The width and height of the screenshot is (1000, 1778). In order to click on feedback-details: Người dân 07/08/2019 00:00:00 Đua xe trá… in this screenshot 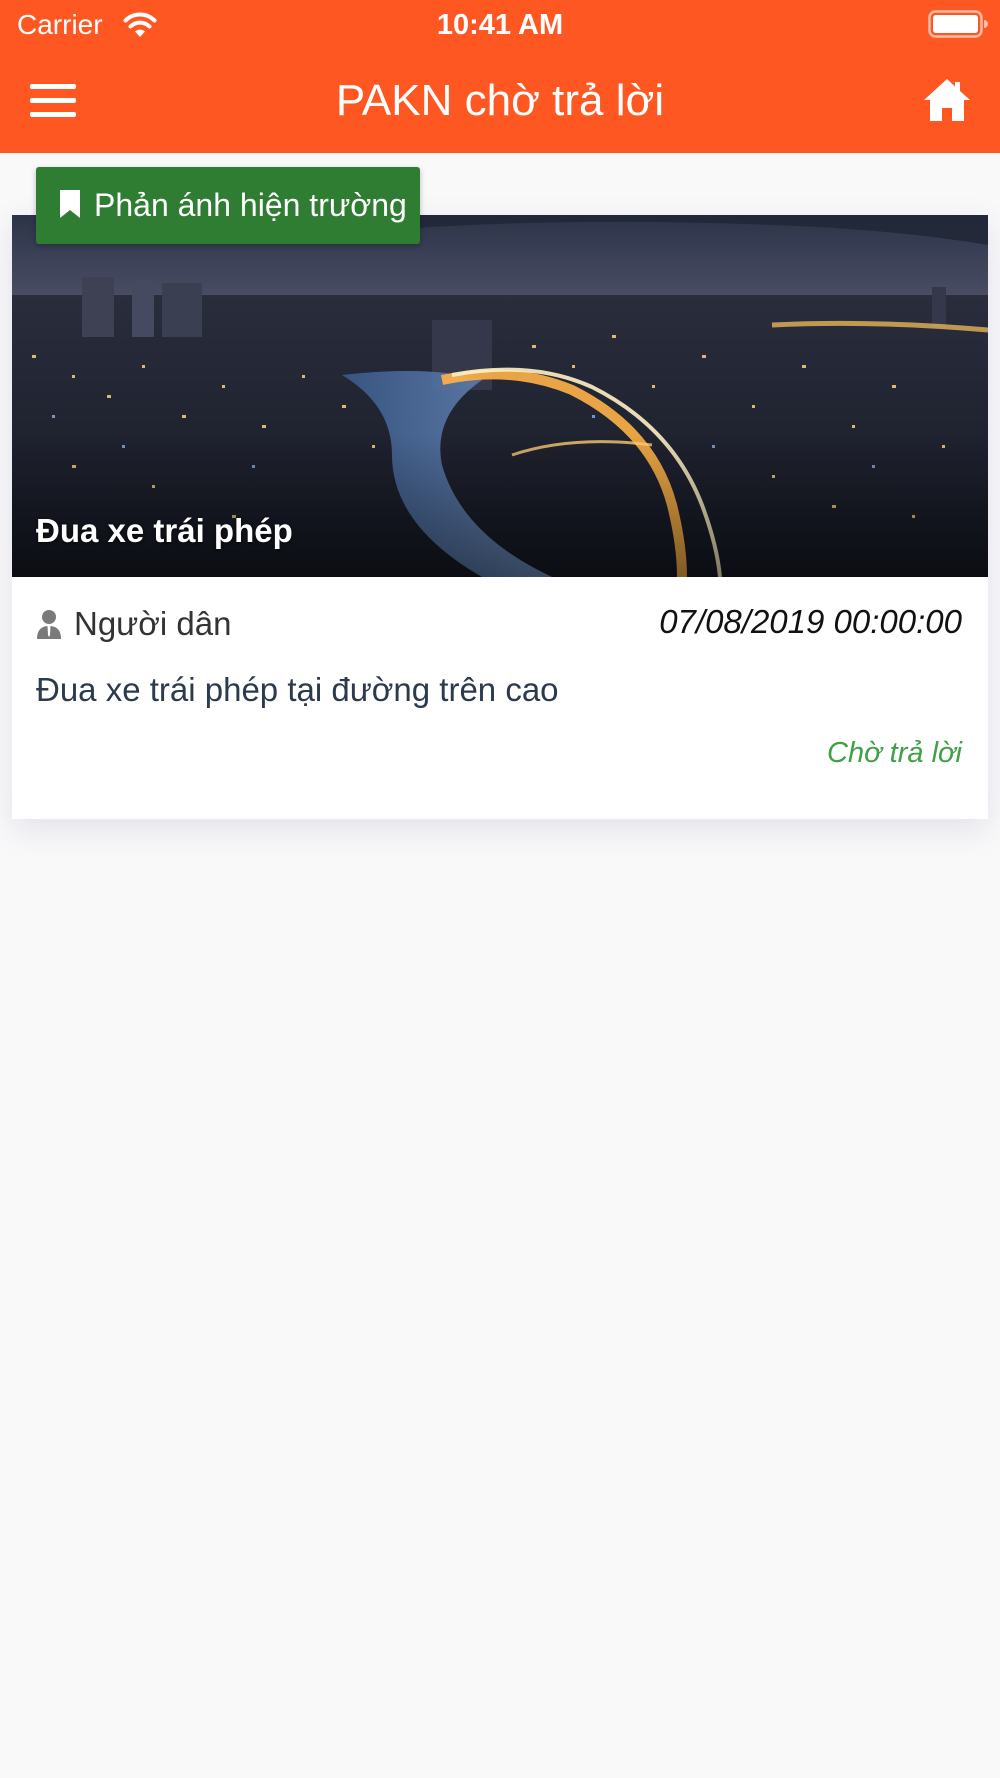, I will do `click(500, 698)`.